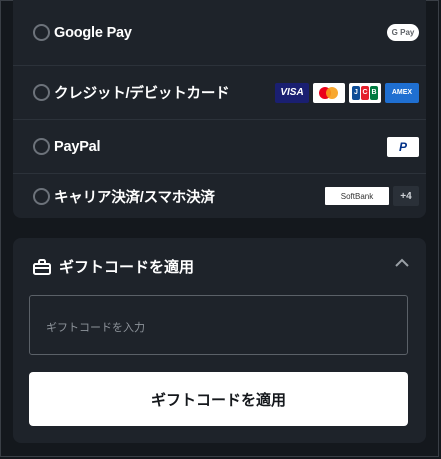 The height and width of the screenshot is (459, 441). I want to click on jcb-c: C, so click(365, 92).